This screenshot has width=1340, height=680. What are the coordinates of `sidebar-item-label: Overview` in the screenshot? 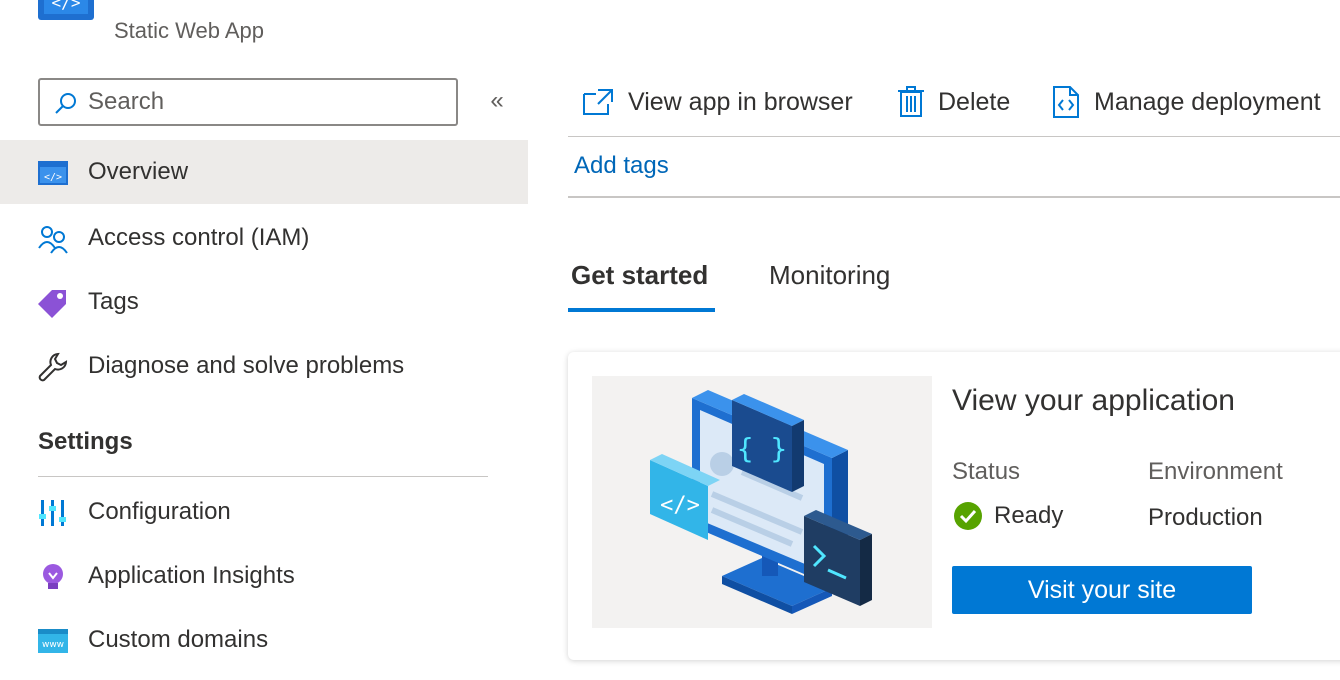 It's located at (138, 171).